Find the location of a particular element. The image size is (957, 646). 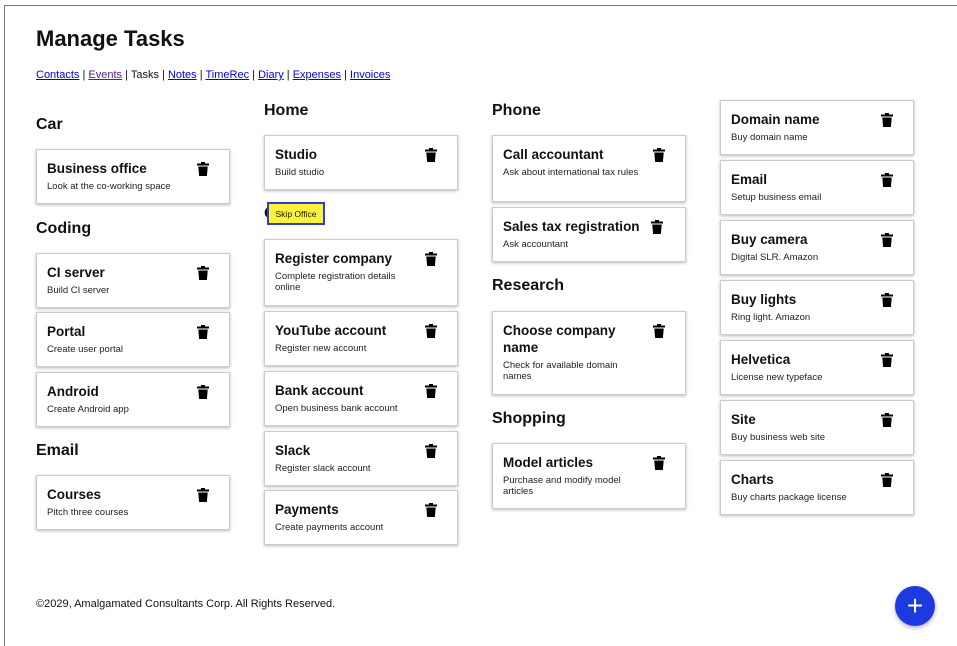

task-card-android: Android Create Android app is located at coordinates (133, 399).